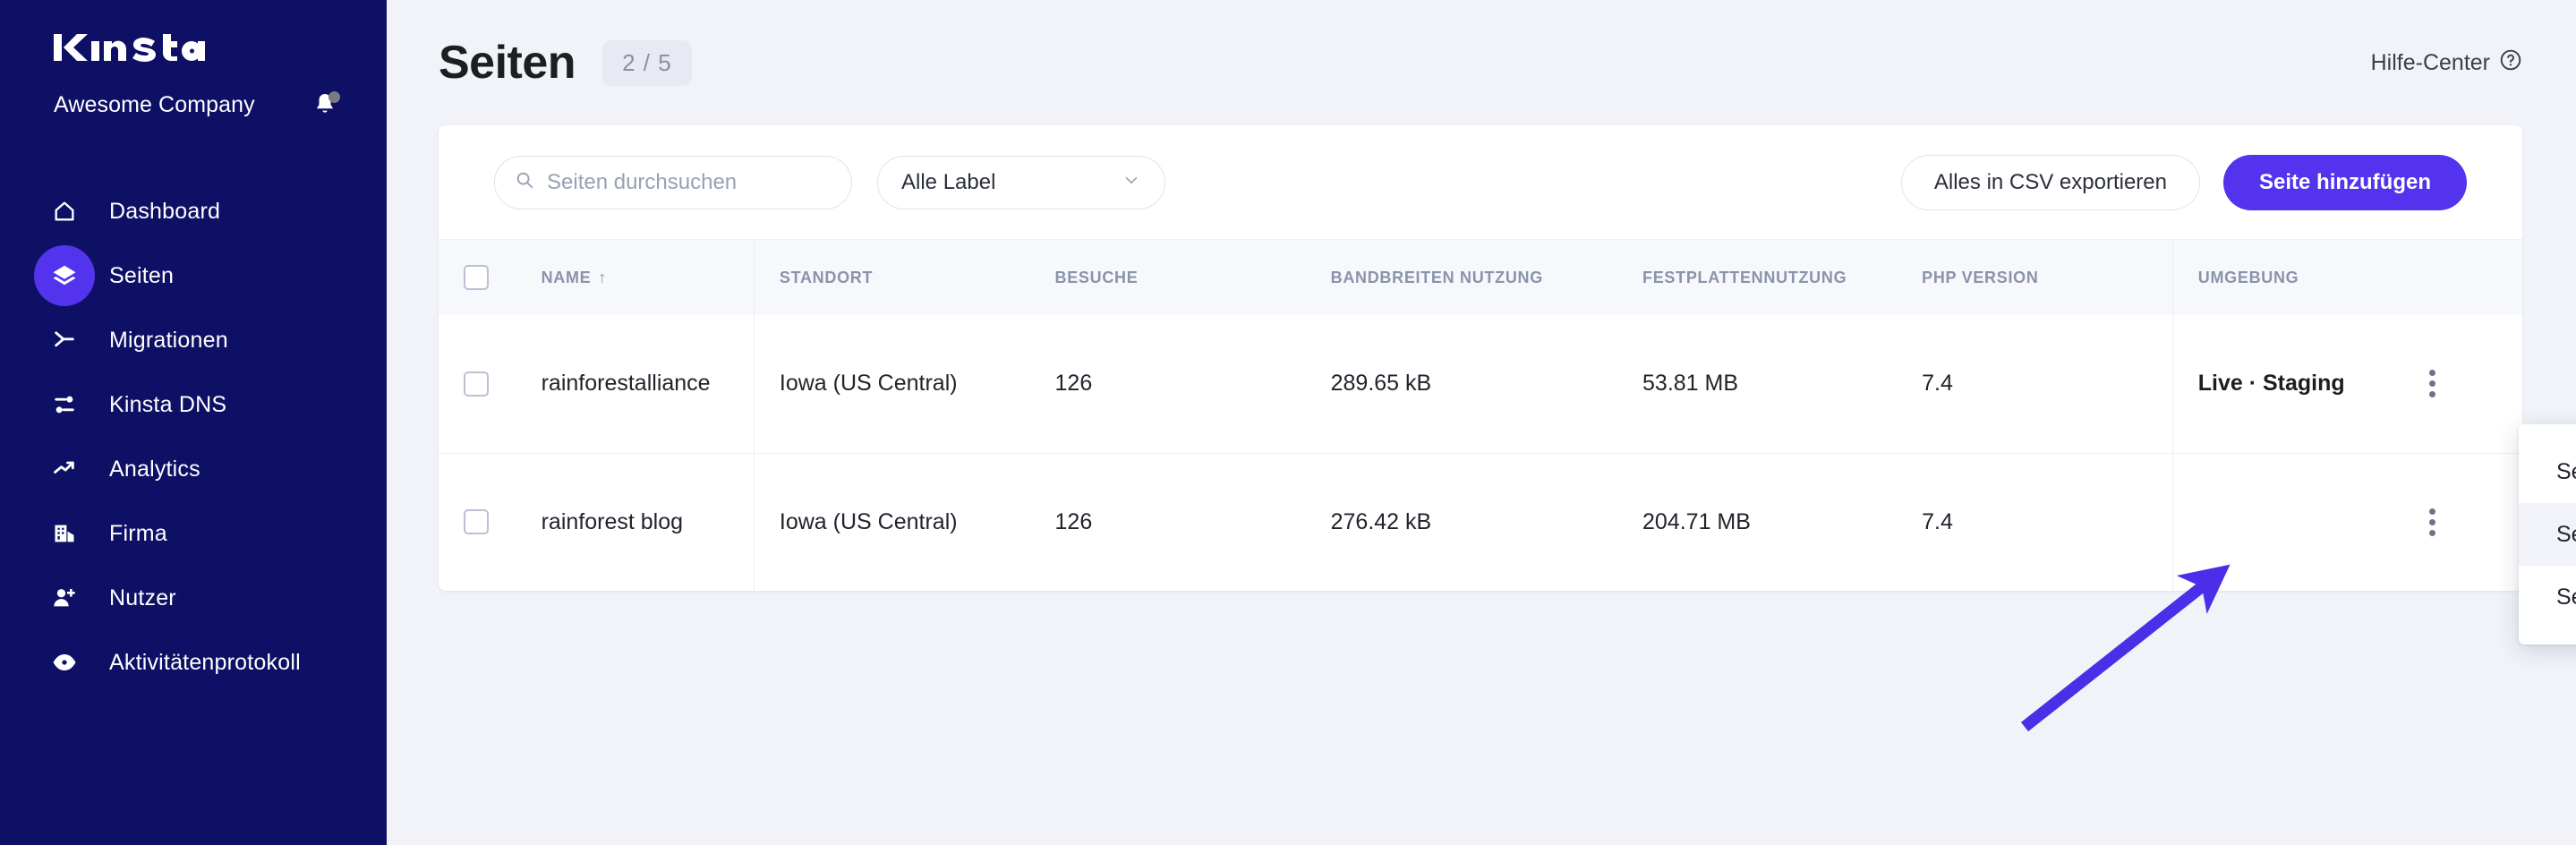 This screenshot has height=845, width=2576. Describe the element at coordinates (1167, 384) in the screenshot. I see `cell-visits: 126` at that location.